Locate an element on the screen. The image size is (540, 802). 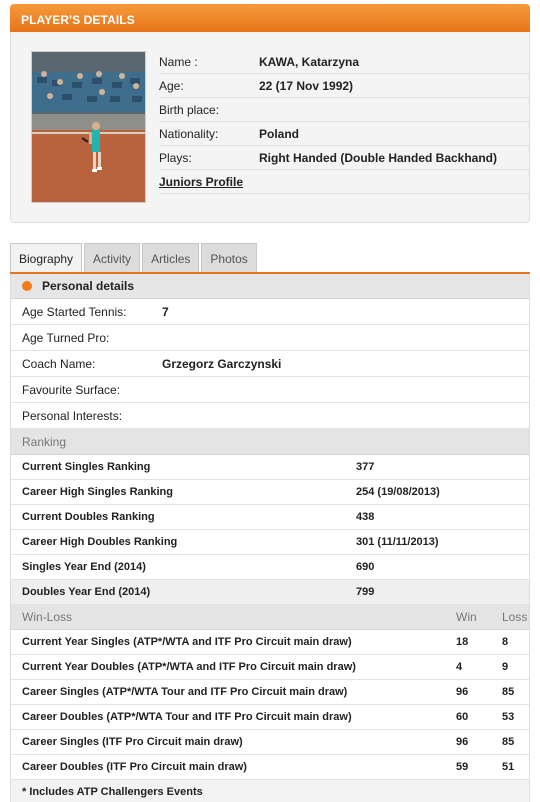
row-loss: 8 is located at coordinates (505, 642).